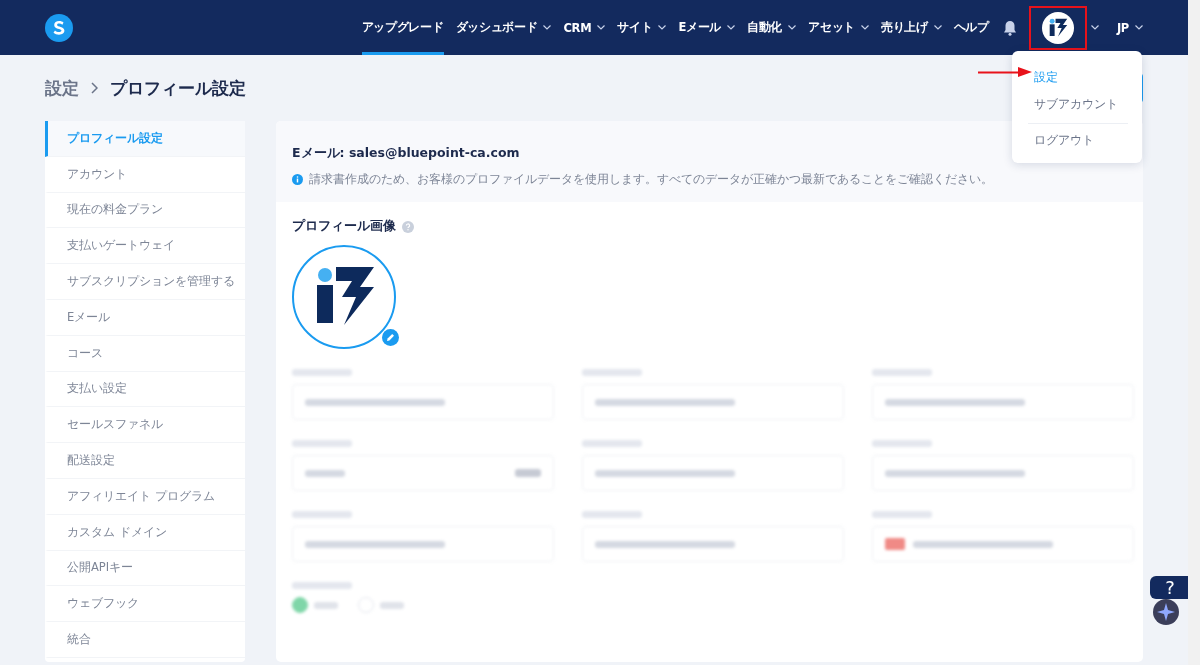 The image size is (1200, 665). I want to click on menu-item: ログアウト, so click(1078, 139).